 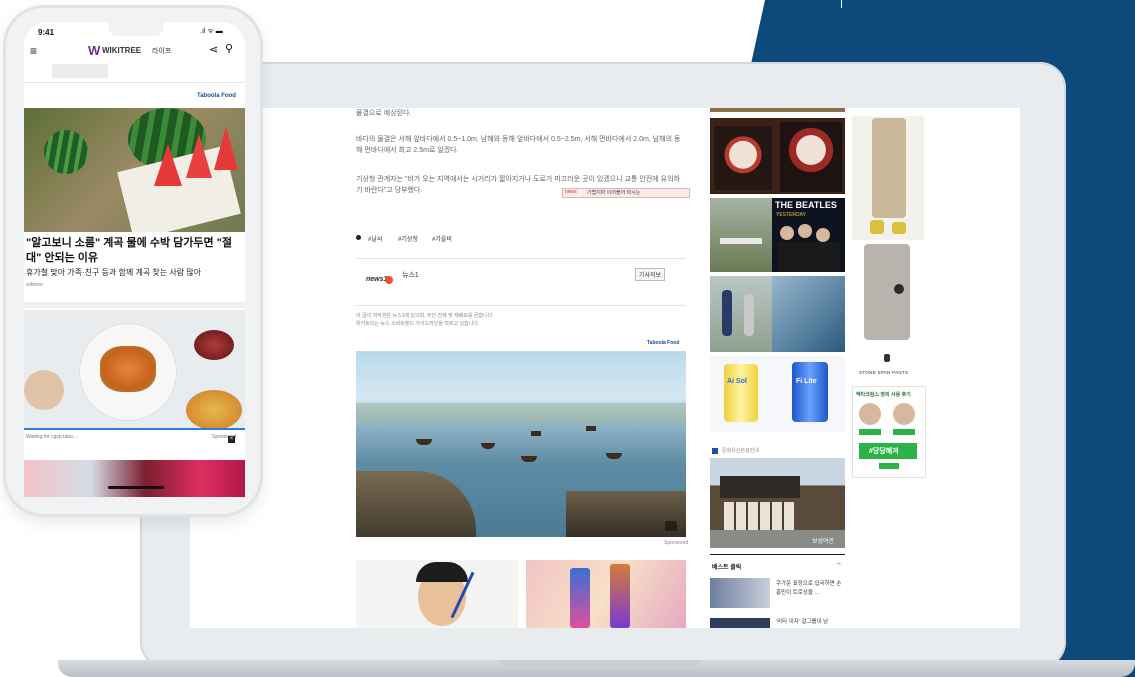 I want to click on thumbnail-phone, so click(x=606, y=594).